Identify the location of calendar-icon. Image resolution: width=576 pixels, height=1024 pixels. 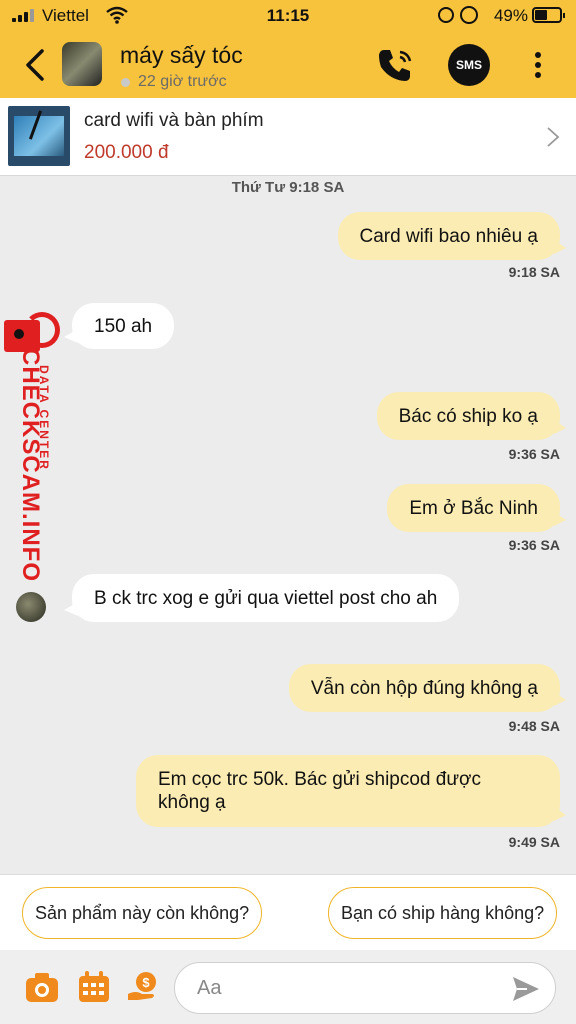
(94, 987).